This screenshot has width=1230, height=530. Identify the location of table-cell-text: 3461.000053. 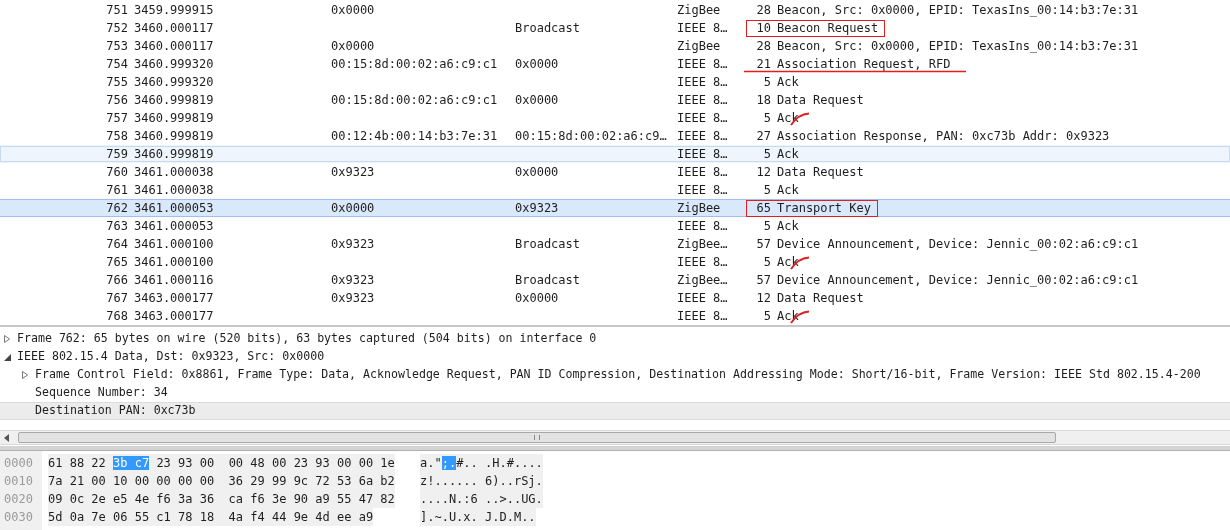
(174, 226).